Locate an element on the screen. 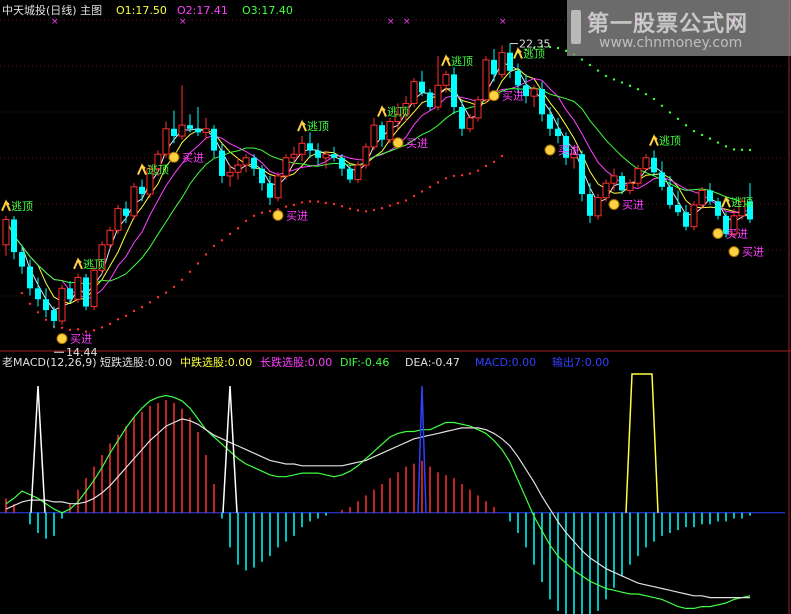  o1-label: O1:17.50 is located at coordinates (141, 10).